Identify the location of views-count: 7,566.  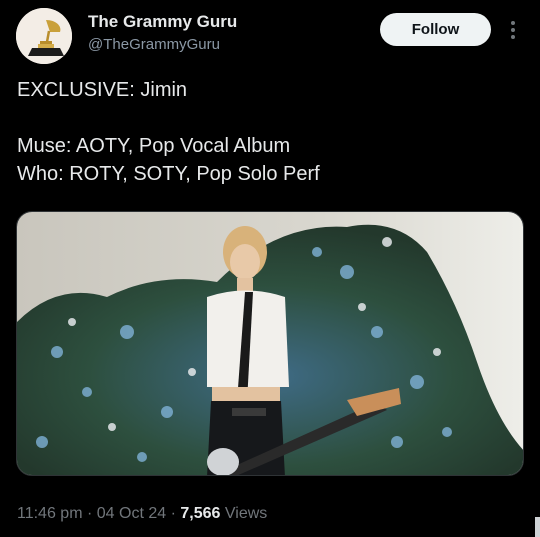
(200, 513).